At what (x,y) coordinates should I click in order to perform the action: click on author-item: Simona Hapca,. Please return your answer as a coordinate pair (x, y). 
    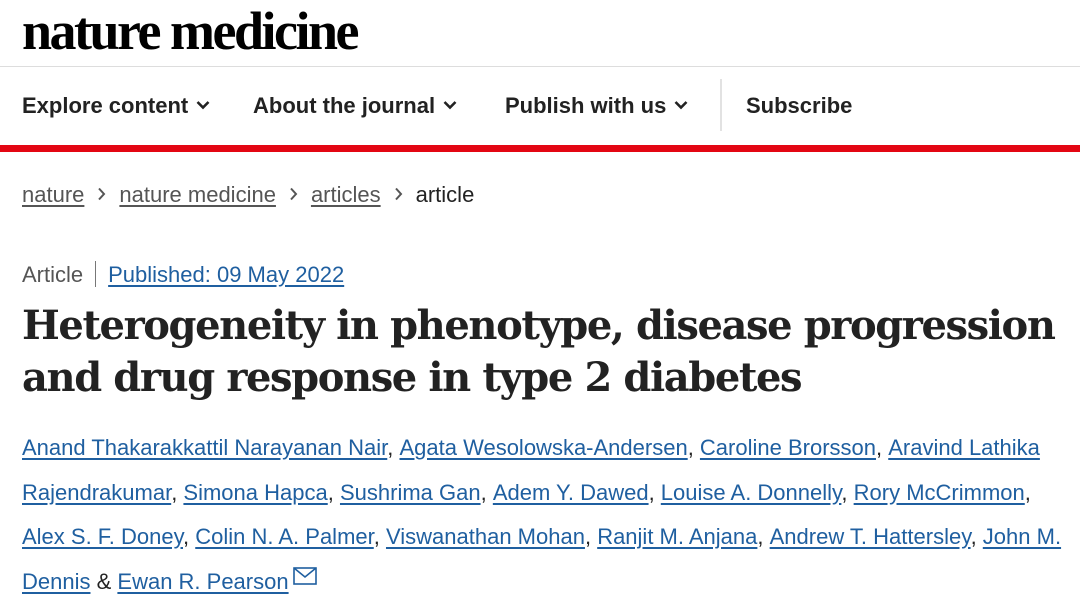
    Looking at the image, I should click on (261, 492).